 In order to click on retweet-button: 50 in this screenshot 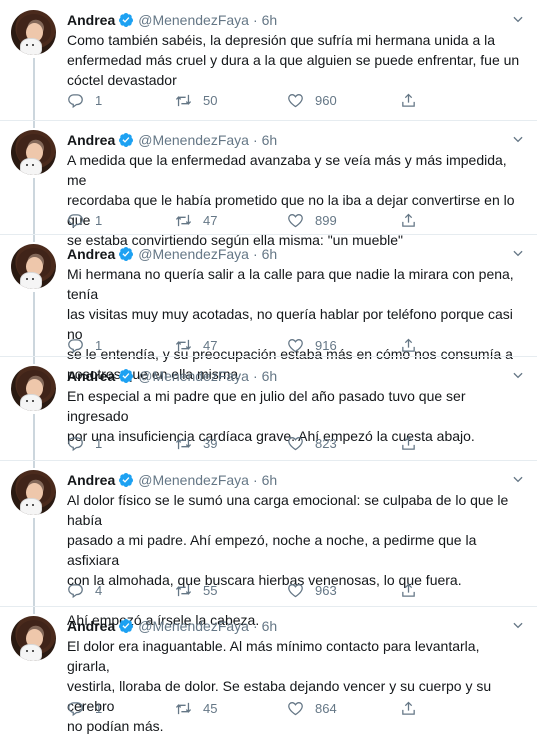, I will do `click(196, 100)`.